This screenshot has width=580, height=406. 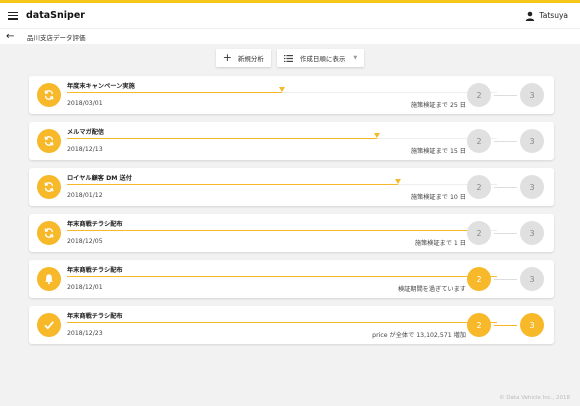 I want to click on card-date: 2018/12/05, so click(x=85, y=241).